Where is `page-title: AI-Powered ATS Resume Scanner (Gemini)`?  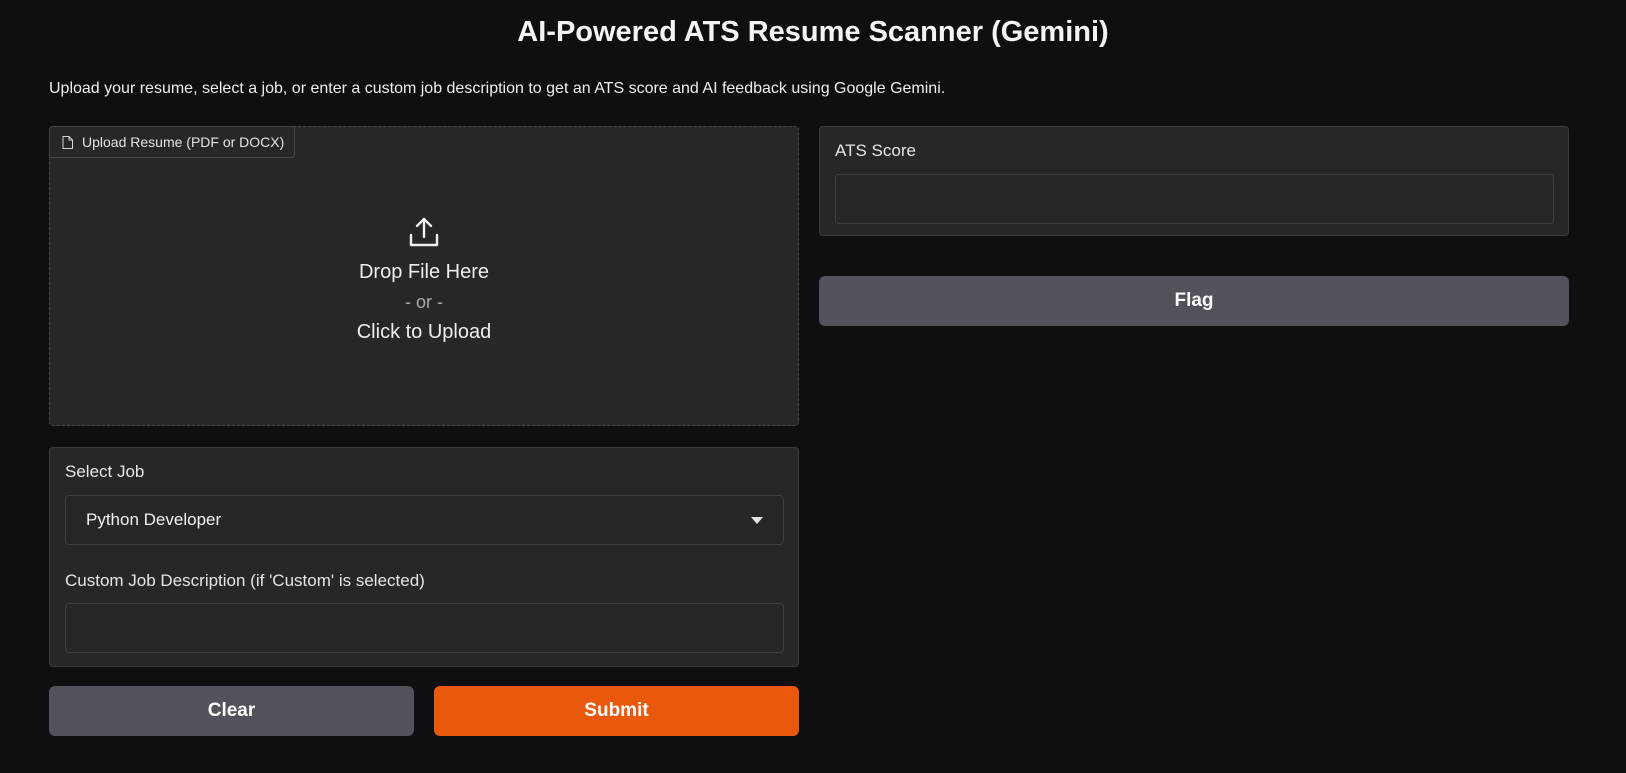 page-title: AI-Powered ATS Resume Scanner (Gemini) is located at coordinates (813, 32).